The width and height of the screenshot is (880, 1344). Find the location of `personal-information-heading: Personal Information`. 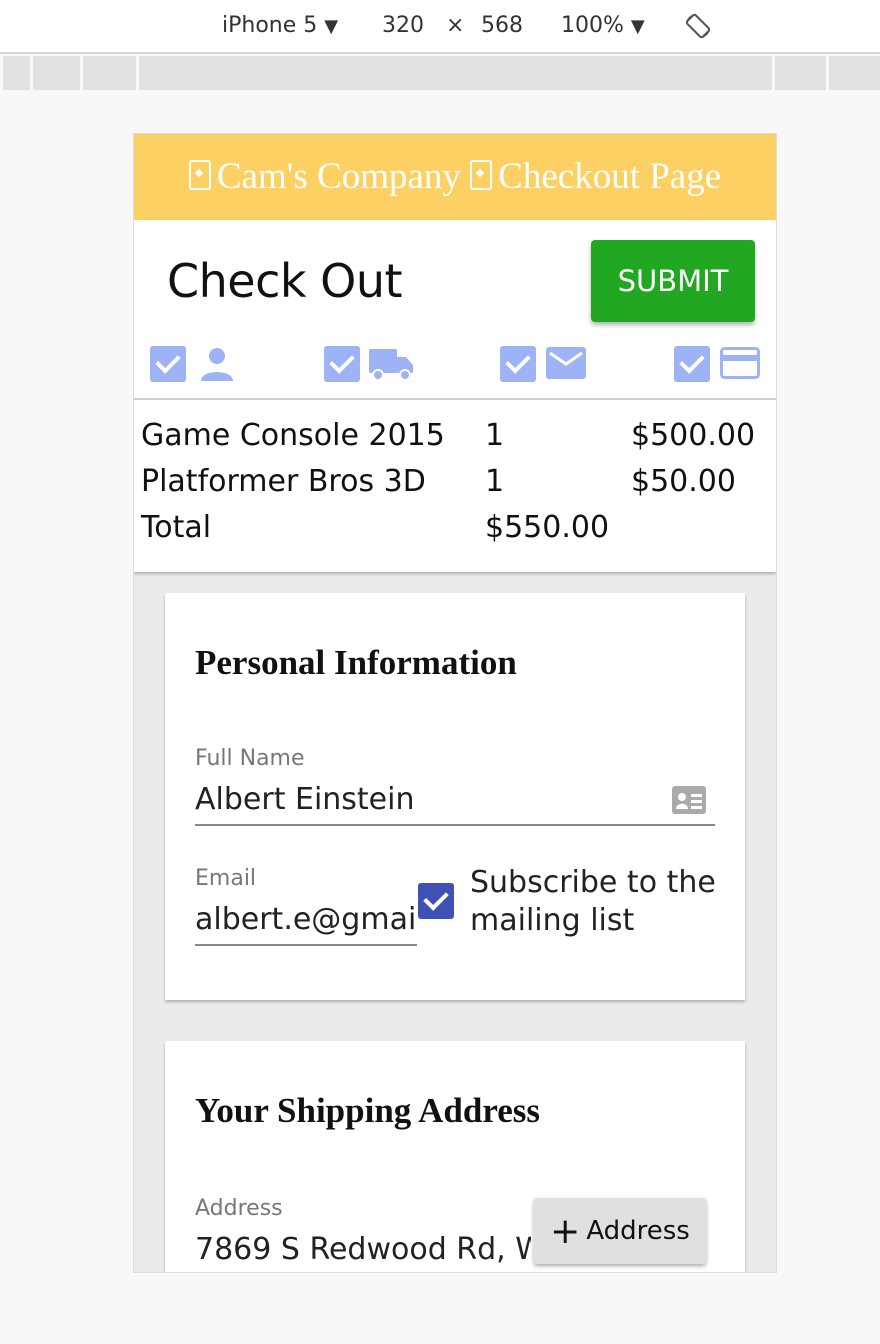

personal-information-heading: Personal Information is located at coordinates (356, 662).